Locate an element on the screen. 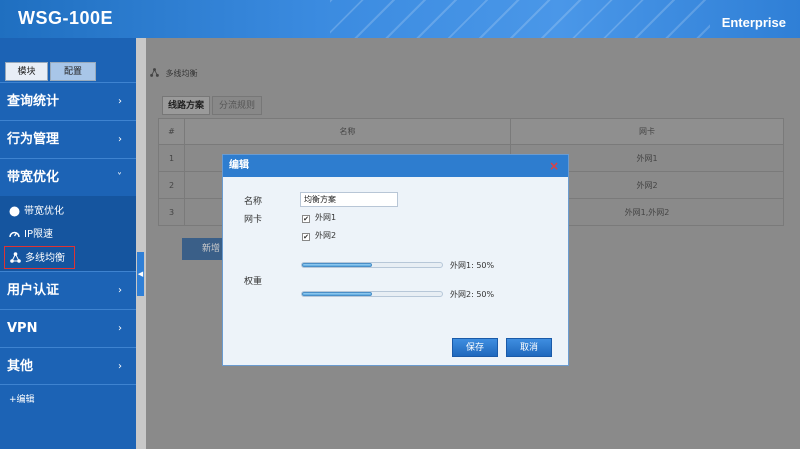  sidebar-item-behavior-mgmt: 行为管理 › is located at coordinates (68, 139).